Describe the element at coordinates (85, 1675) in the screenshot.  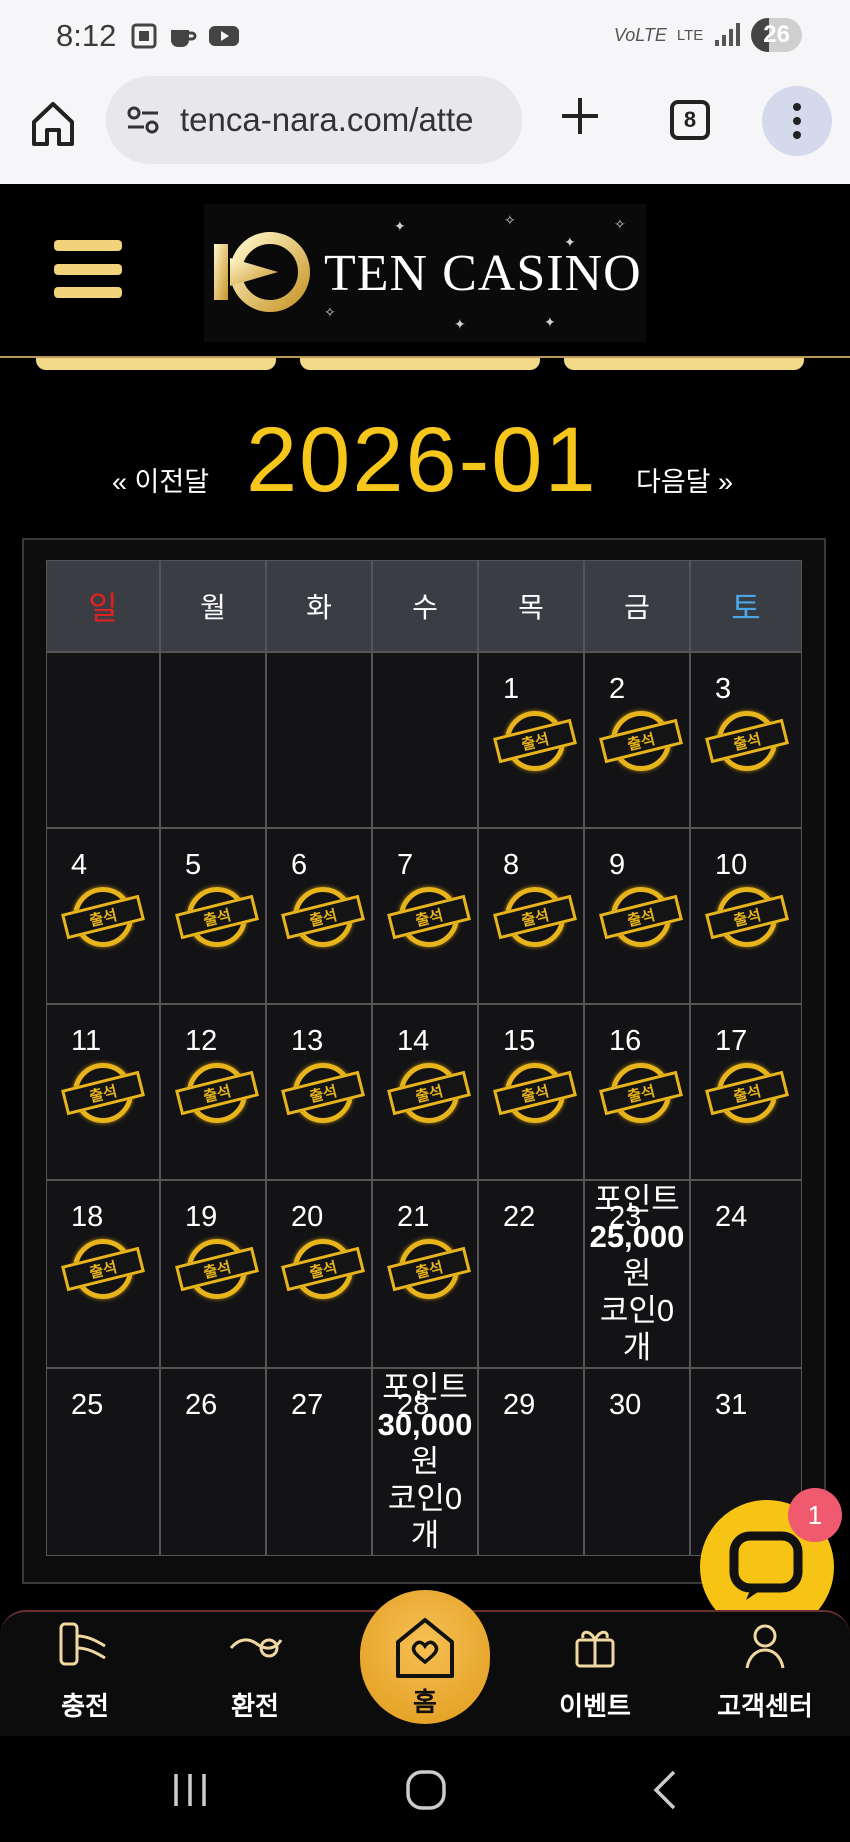
I see `nav-charge: 충전` at that location.